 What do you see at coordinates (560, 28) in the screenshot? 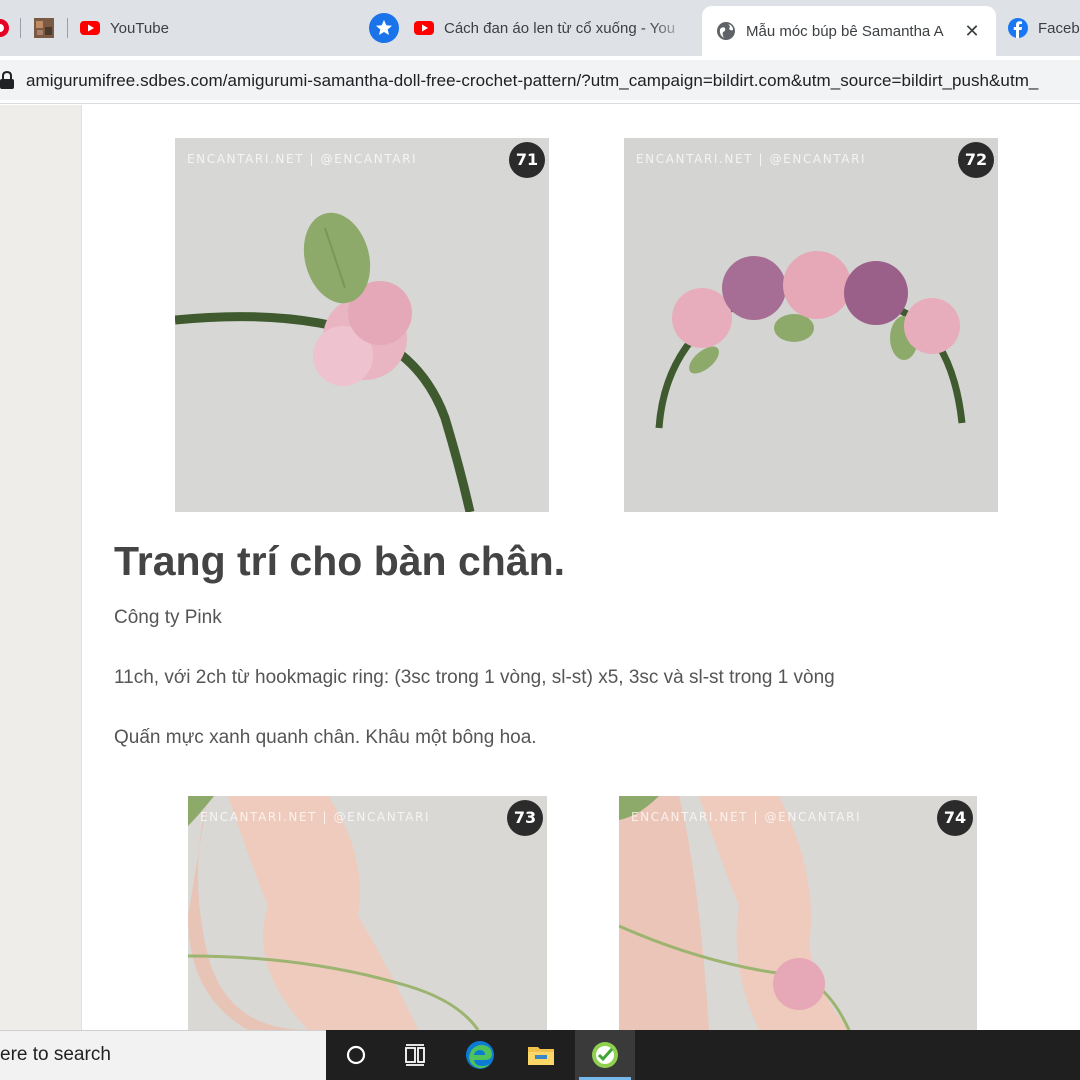
I see `tab-title: Cách đan áo len từ cổ xuống - You` at bounding box center [560, 28].